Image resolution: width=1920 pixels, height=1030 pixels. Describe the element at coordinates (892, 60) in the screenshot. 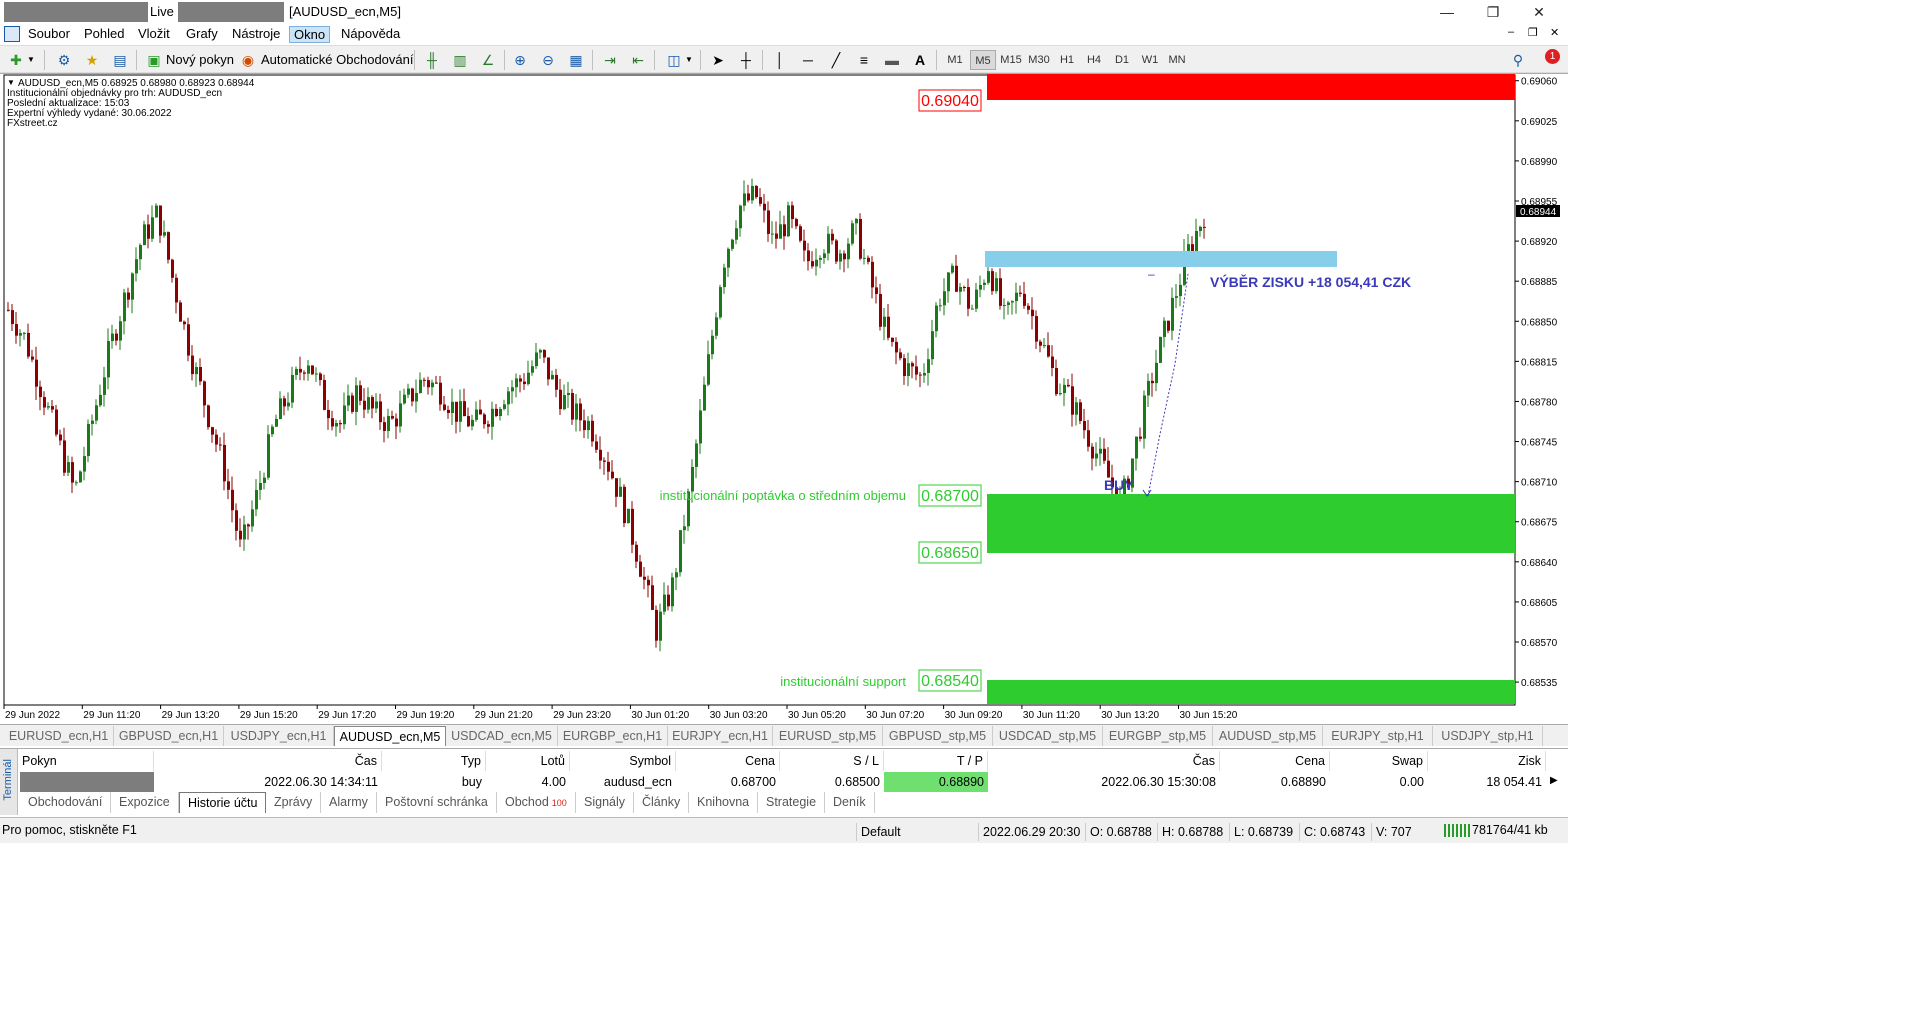

I see `rectangle-icon: ▬` at that location.